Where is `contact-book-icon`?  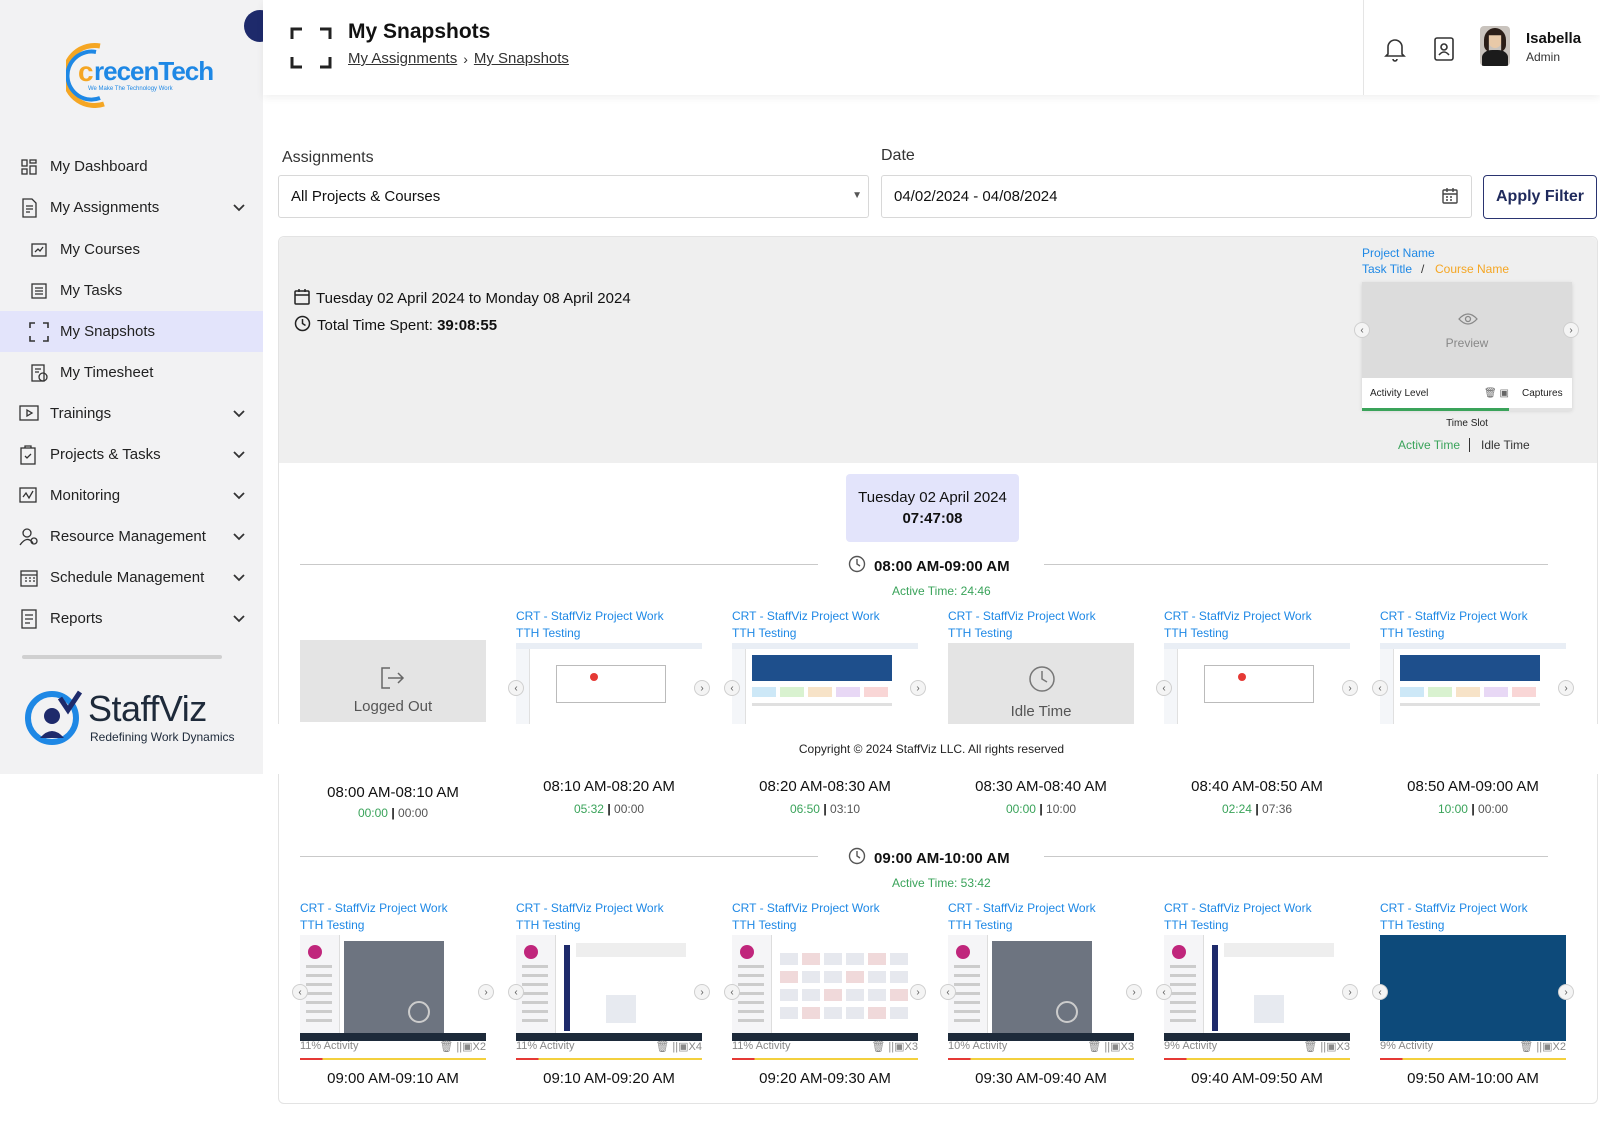
contact-book-icon is located at coordinates (1444, 51).